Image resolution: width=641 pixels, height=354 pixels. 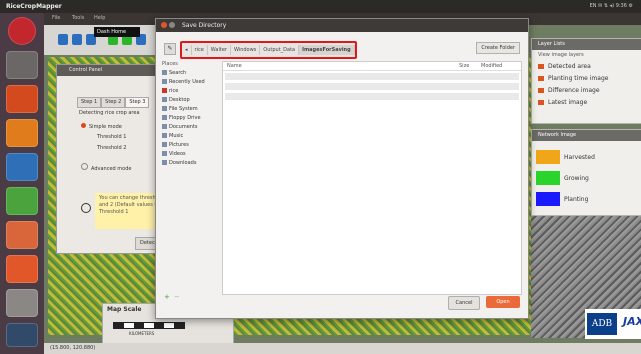 I want to click on layer-list-title: Layer Lists, so click(x=586, y=44).